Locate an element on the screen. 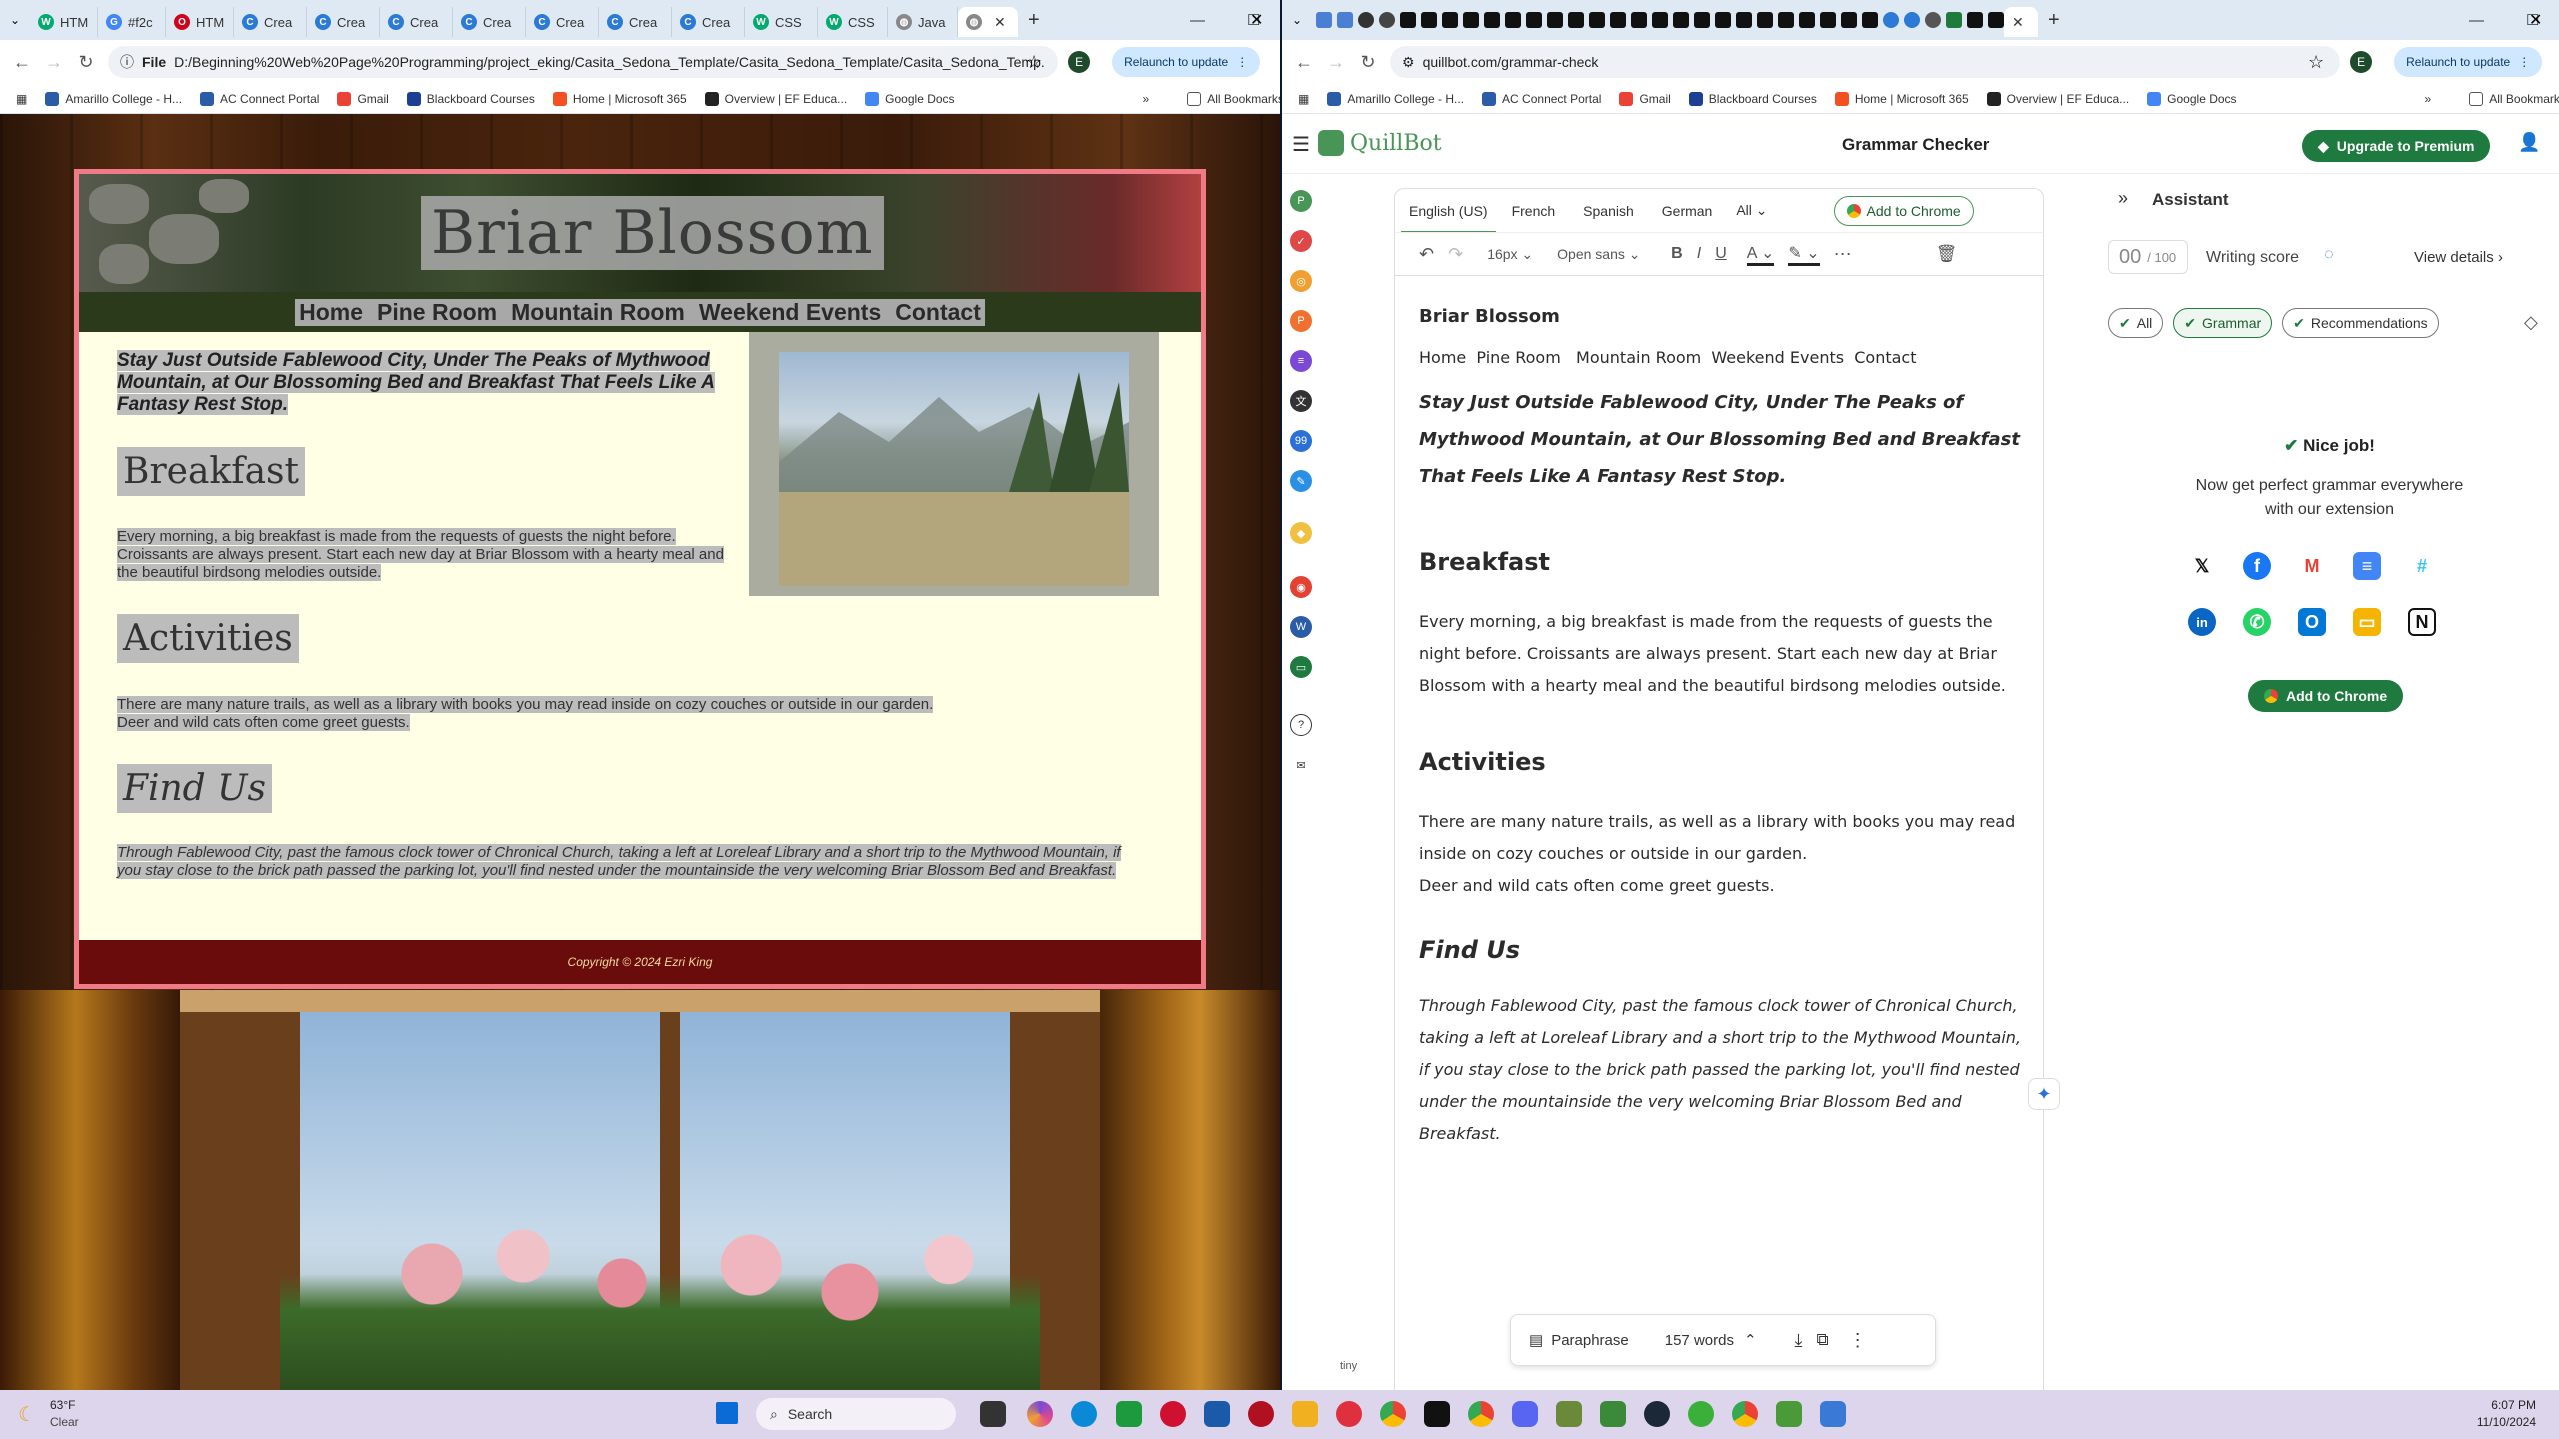  weather-moon-icon: ☾ is located at coordinates (27, 1414).